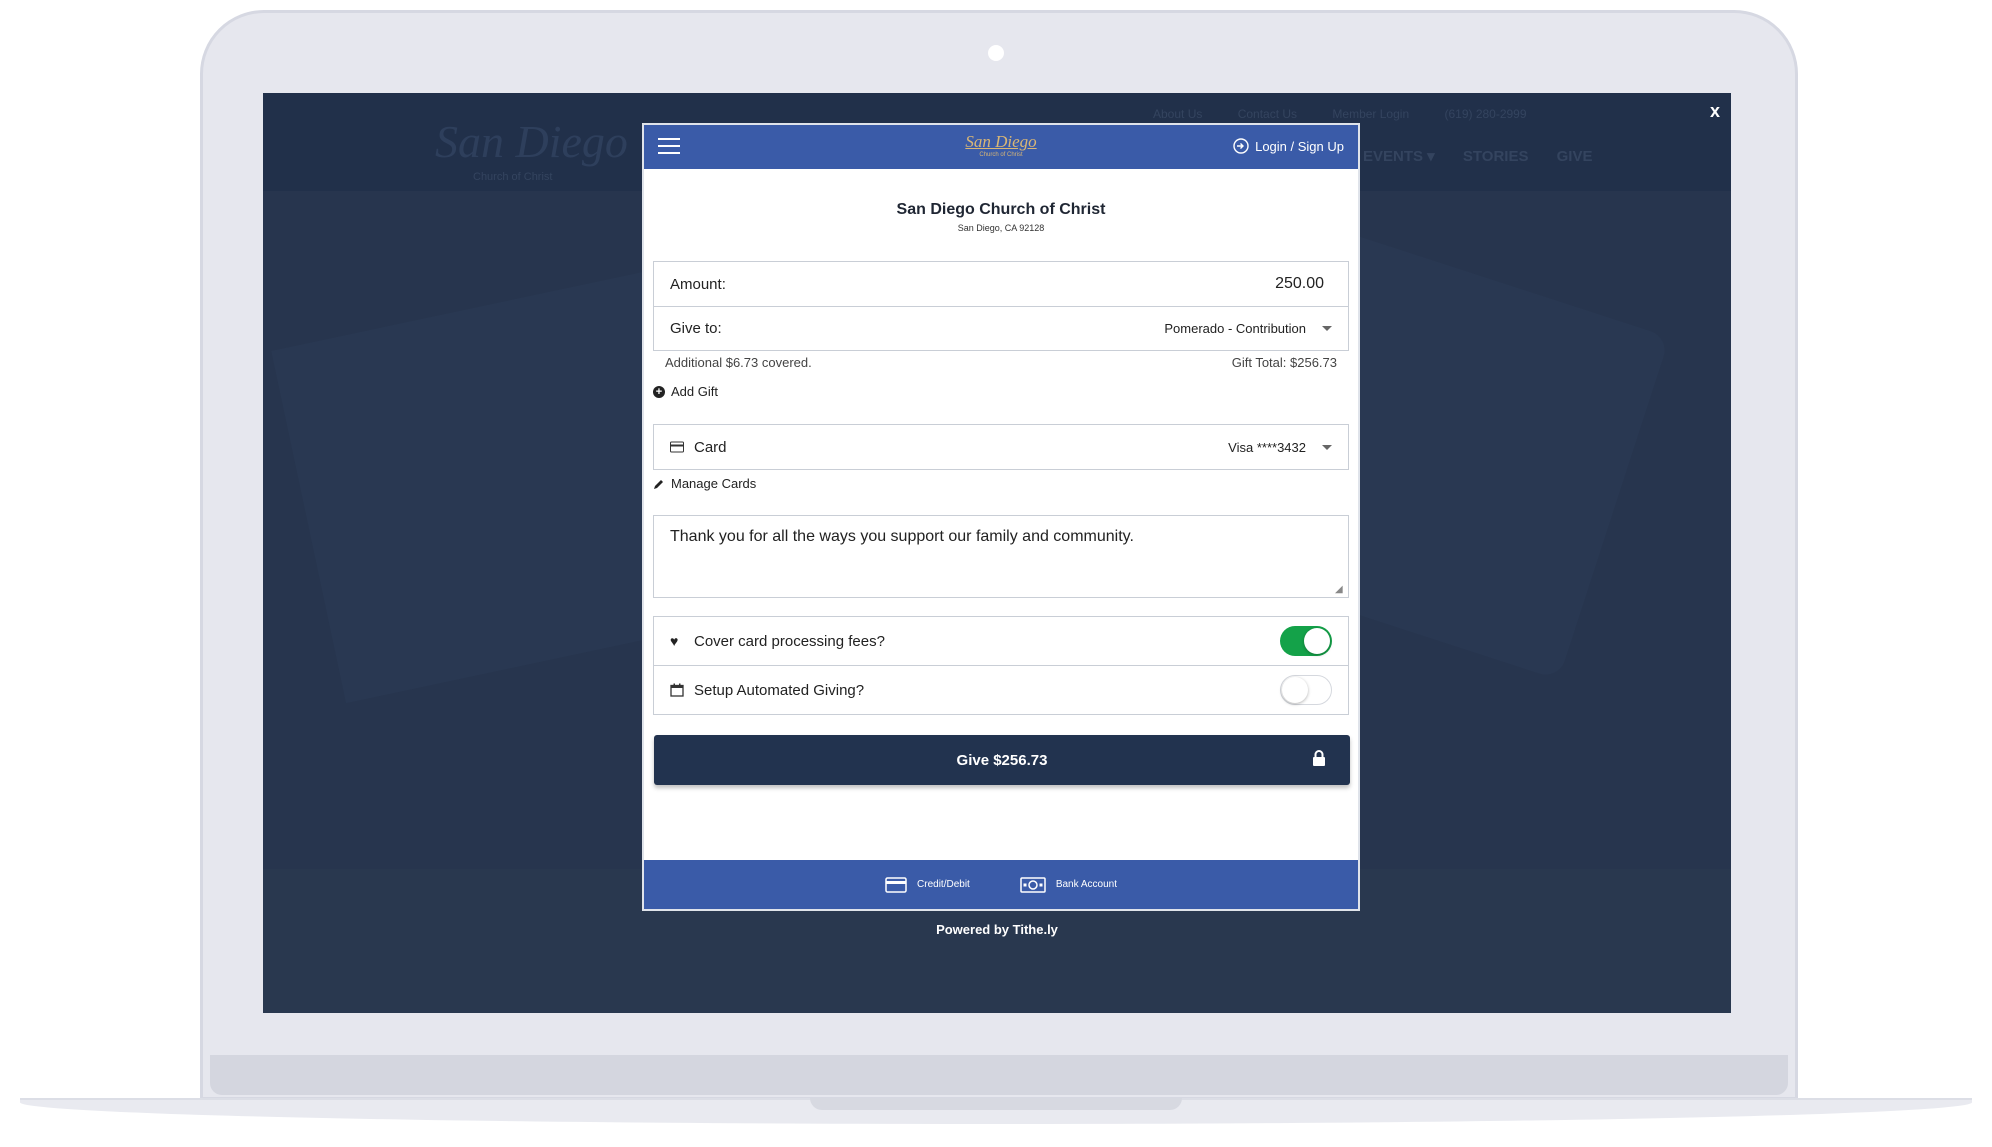 This screenshot has height=1147, width=1992. What do you see at coordinates (1001, 209) in the screenshot?
I see `church-name: San Diego Church of Christ` at bounding box center [1001, 209].